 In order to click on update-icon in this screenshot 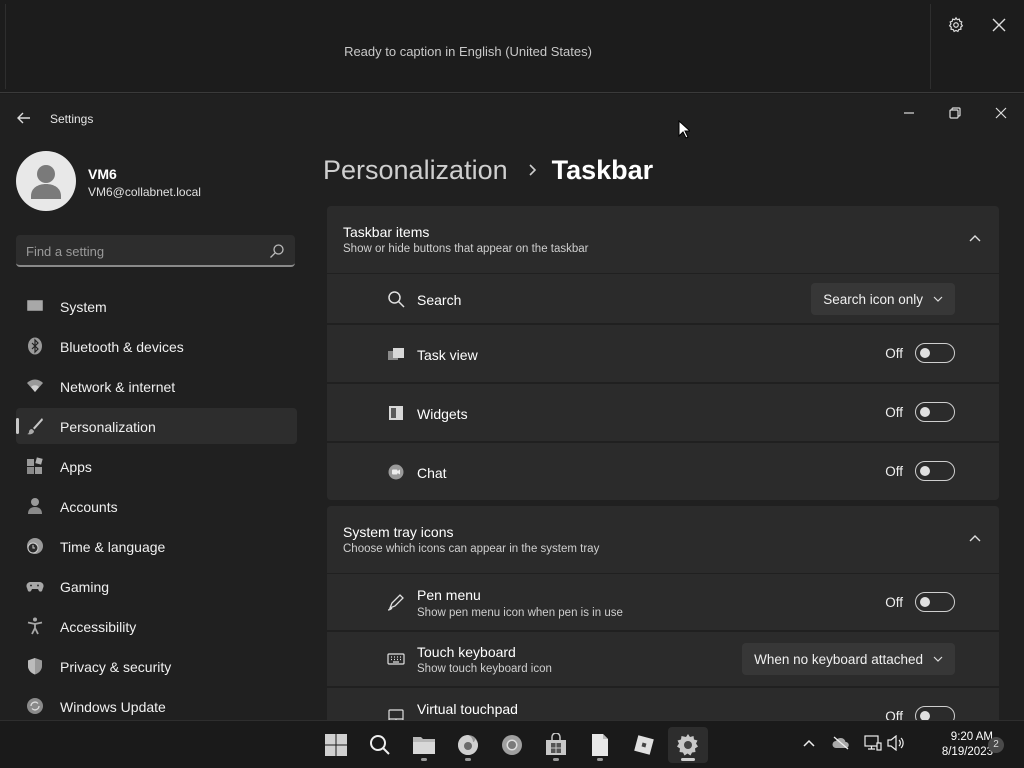, I will do `click(35, 706)`.